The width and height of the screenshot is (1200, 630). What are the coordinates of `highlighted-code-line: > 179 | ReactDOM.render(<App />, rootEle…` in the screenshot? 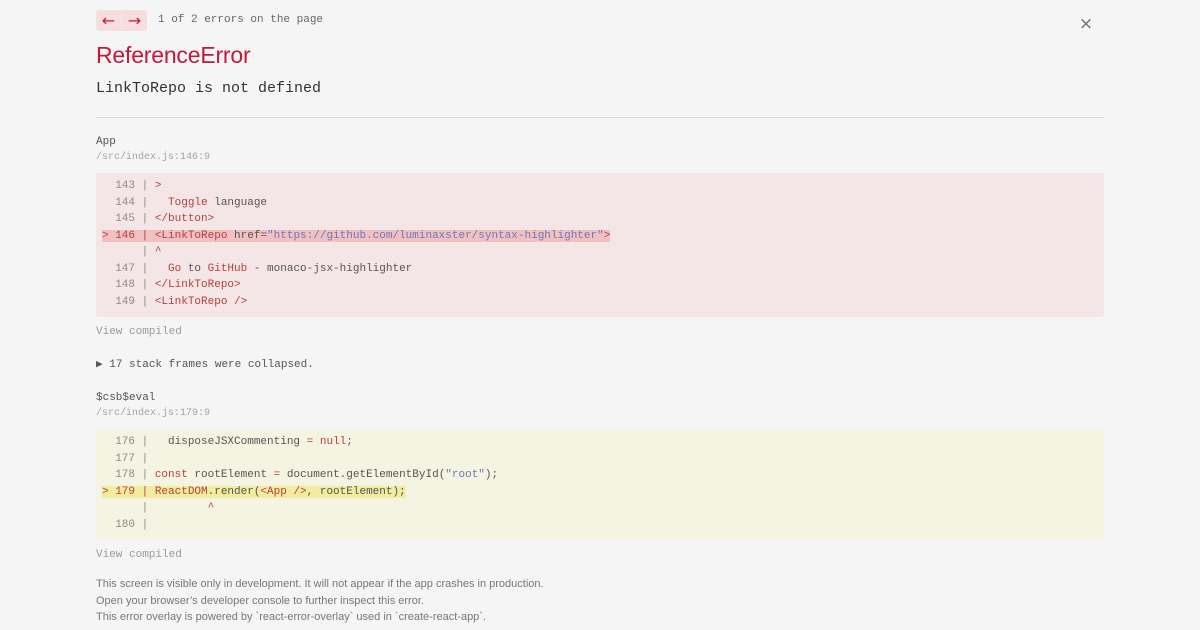 It's located at (600, 492).